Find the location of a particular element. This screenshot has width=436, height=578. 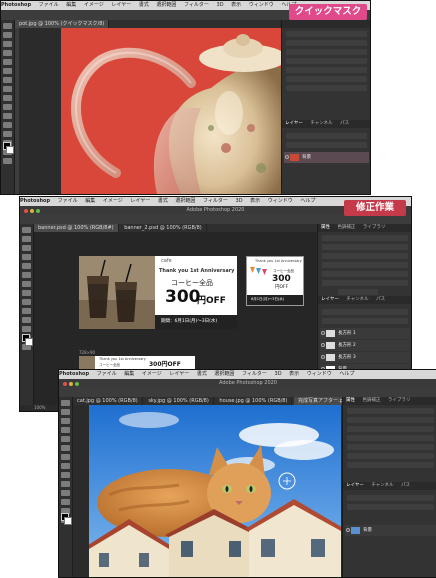

document-tab: house.jpg @ 100% (RGB/8) is located at coordinates (254, 401).